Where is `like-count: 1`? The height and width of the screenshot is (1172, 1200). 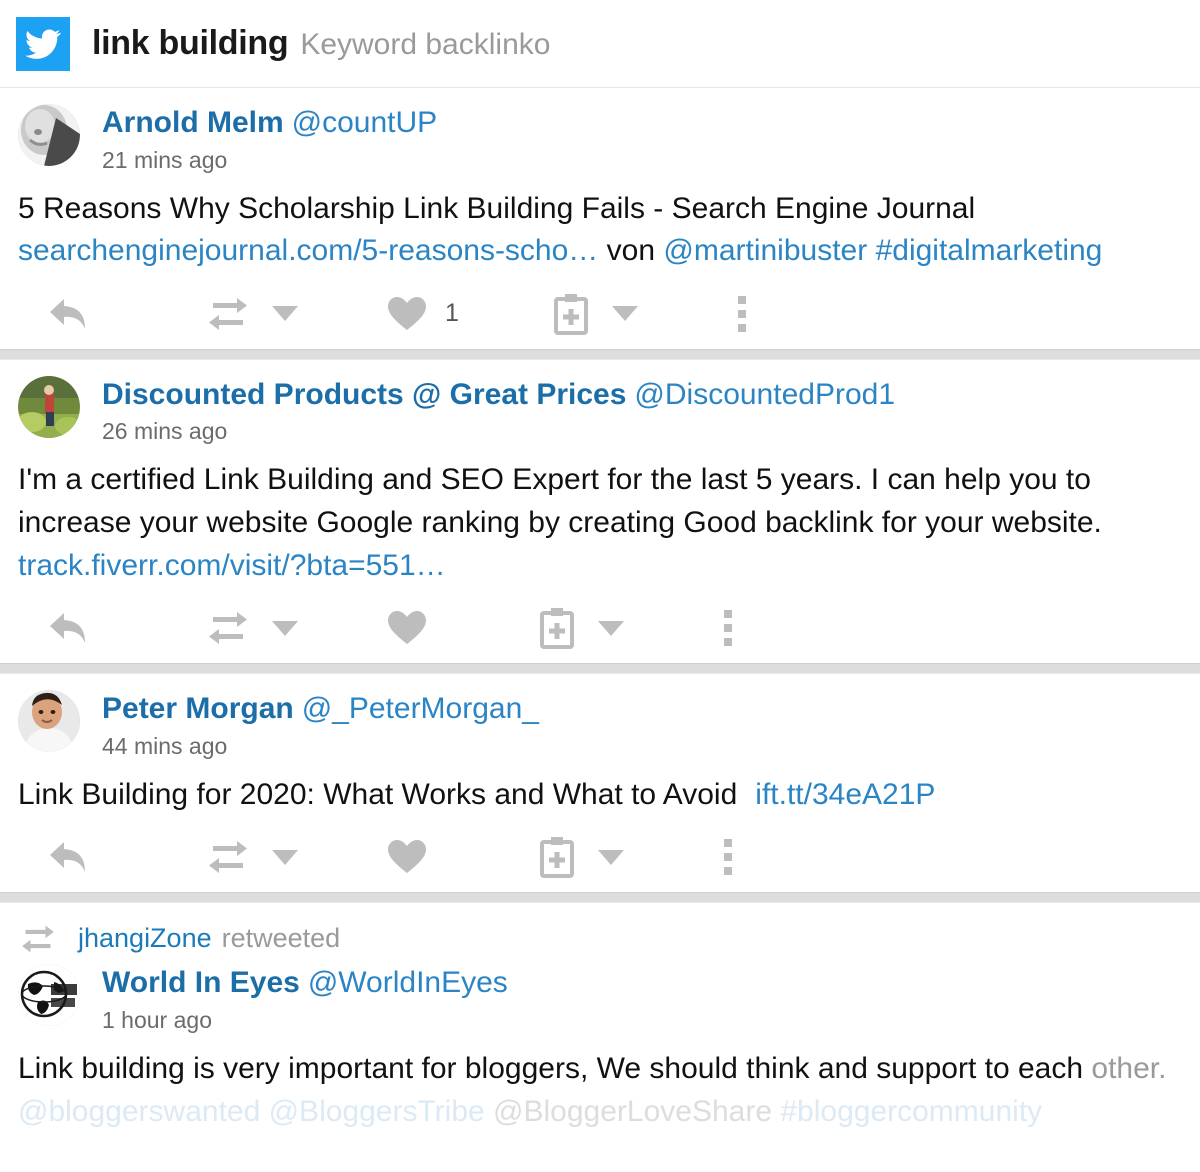 like-count: 1 is located at coordinates (452, 313).